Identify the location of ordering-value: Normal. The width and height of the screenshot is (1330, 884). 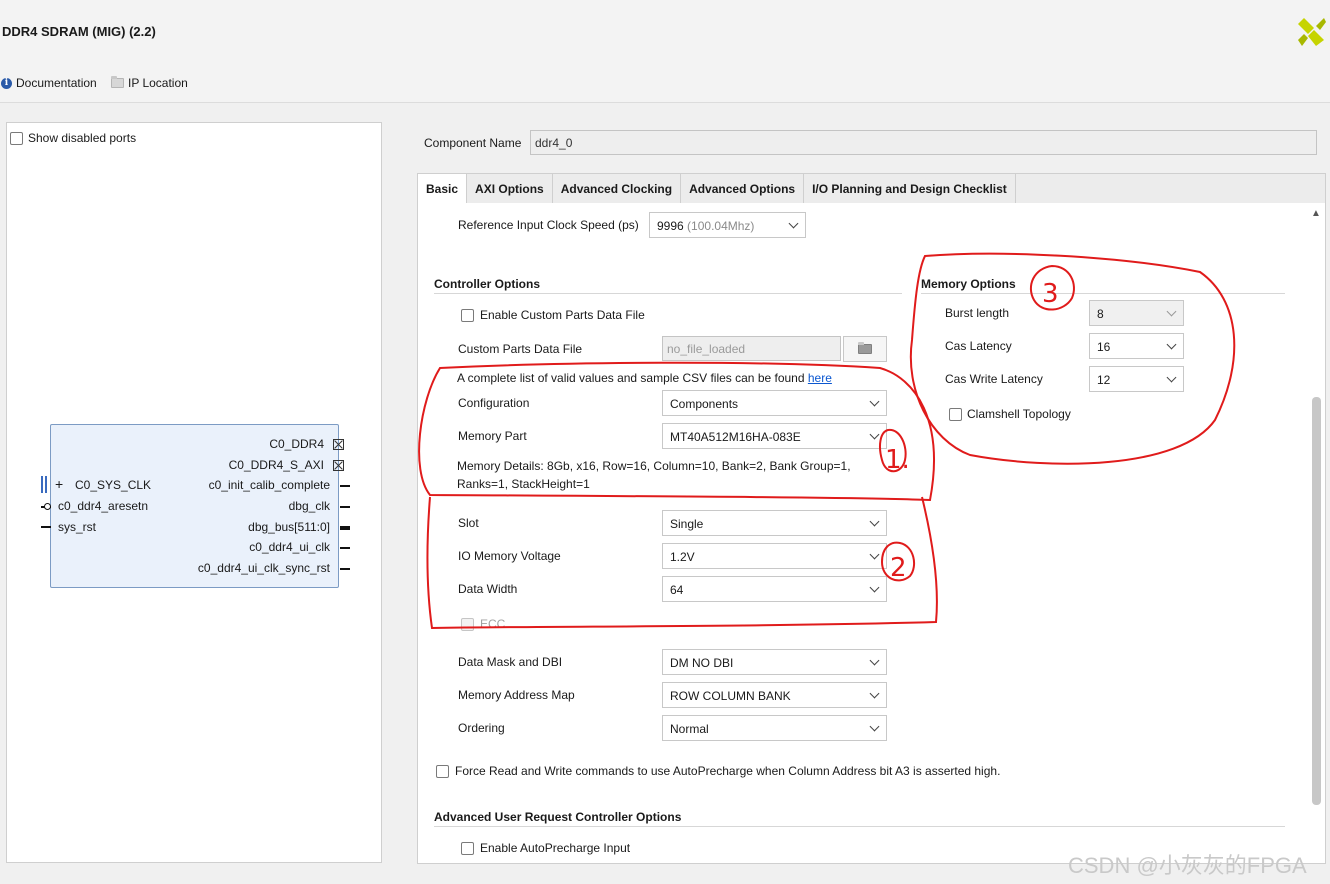
(689, 729).